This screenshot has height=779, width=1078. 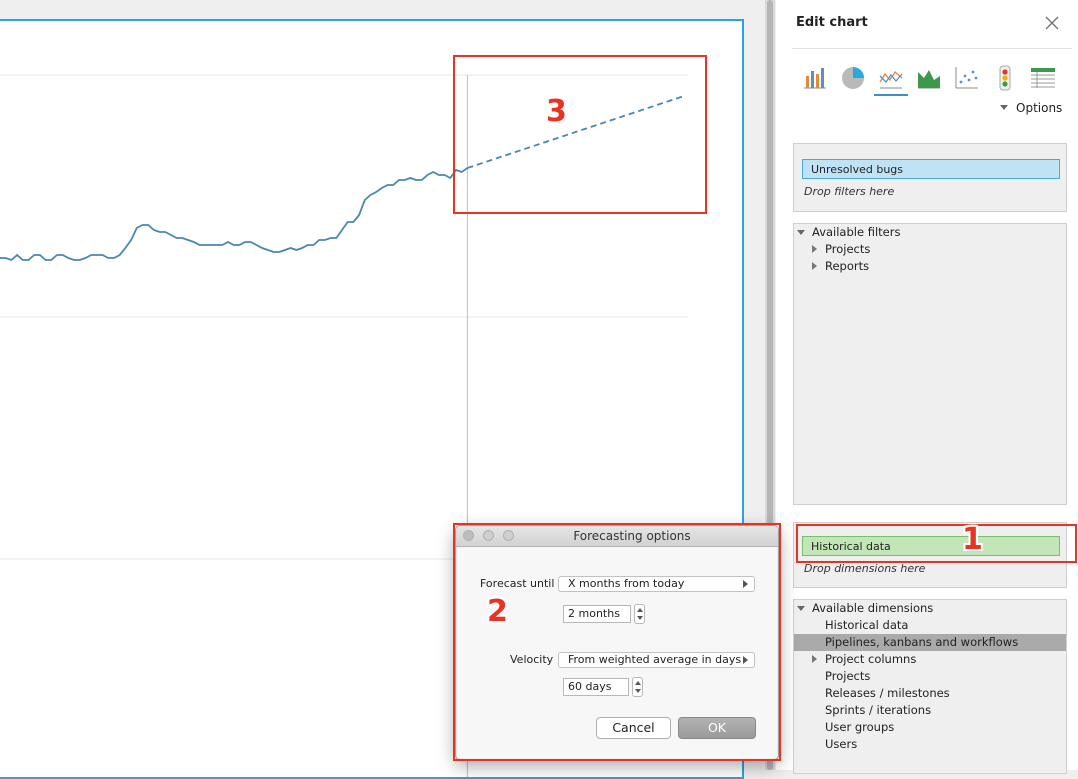 I want to click on historical-series-line, so click(x=234, y=214).